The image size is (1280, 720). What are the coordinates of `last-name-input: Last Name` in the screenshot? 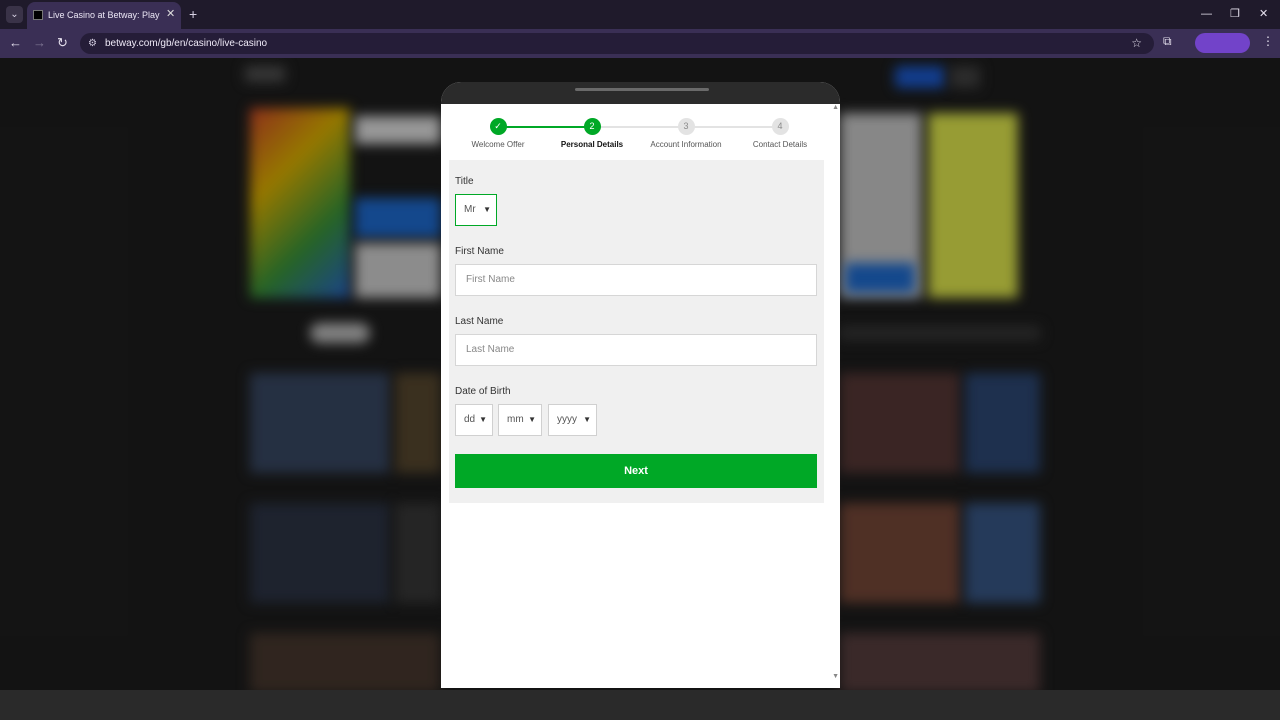 It's located at (636, 350).